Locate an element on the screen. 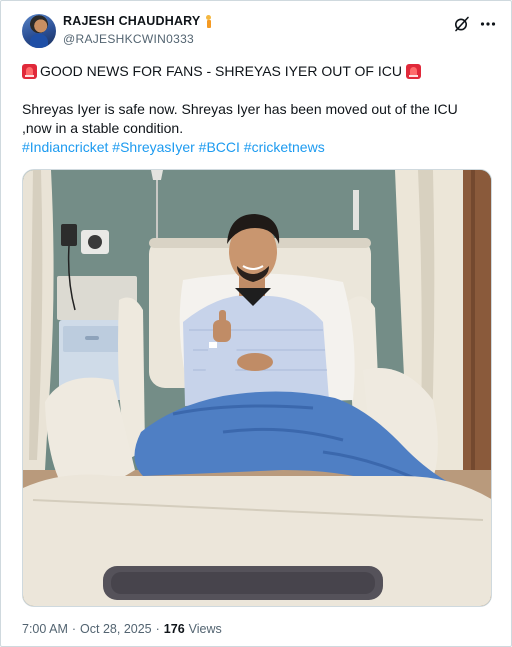  views-count: 176 is located at coordinates (174, 629).